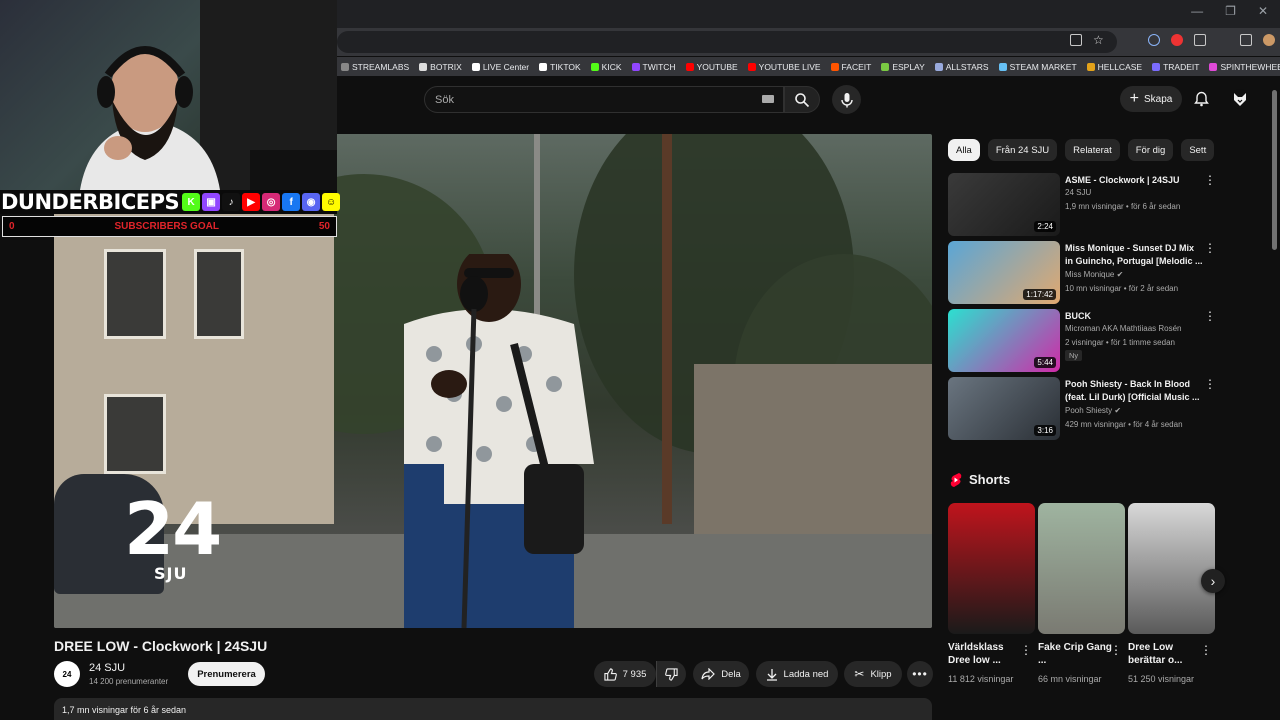 The image size is (1280, 720). What do you see at coordinates (653, 67) in the screenshot?
I see `bookmark-item: TWITCH` at bounding box center [653, 67].